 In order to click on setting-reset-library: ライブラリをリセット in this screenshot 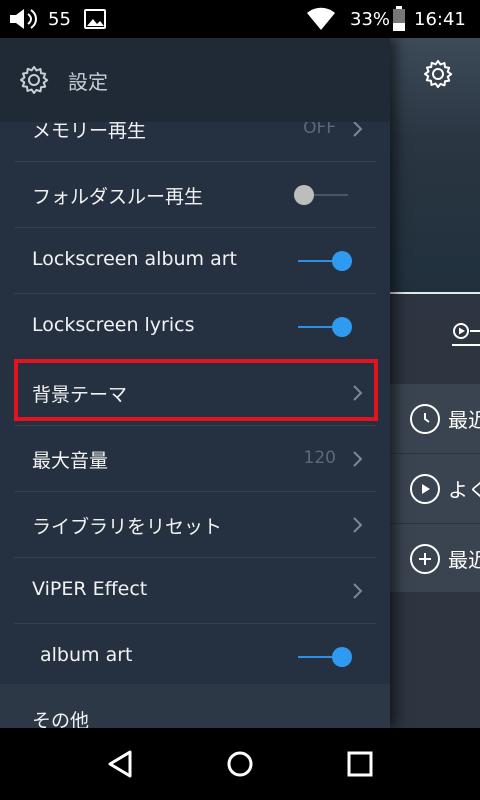, I will do `click(195, 525)`.